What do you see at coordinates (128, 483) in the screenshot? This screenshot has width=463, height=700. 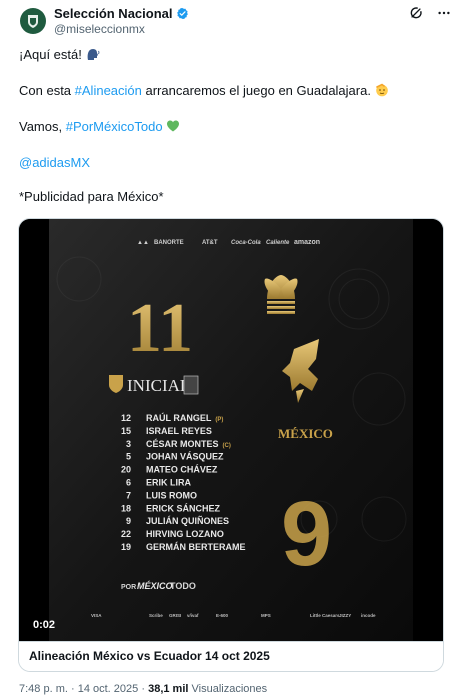 I see `player-number: 6` at bounding box center [128, 483].